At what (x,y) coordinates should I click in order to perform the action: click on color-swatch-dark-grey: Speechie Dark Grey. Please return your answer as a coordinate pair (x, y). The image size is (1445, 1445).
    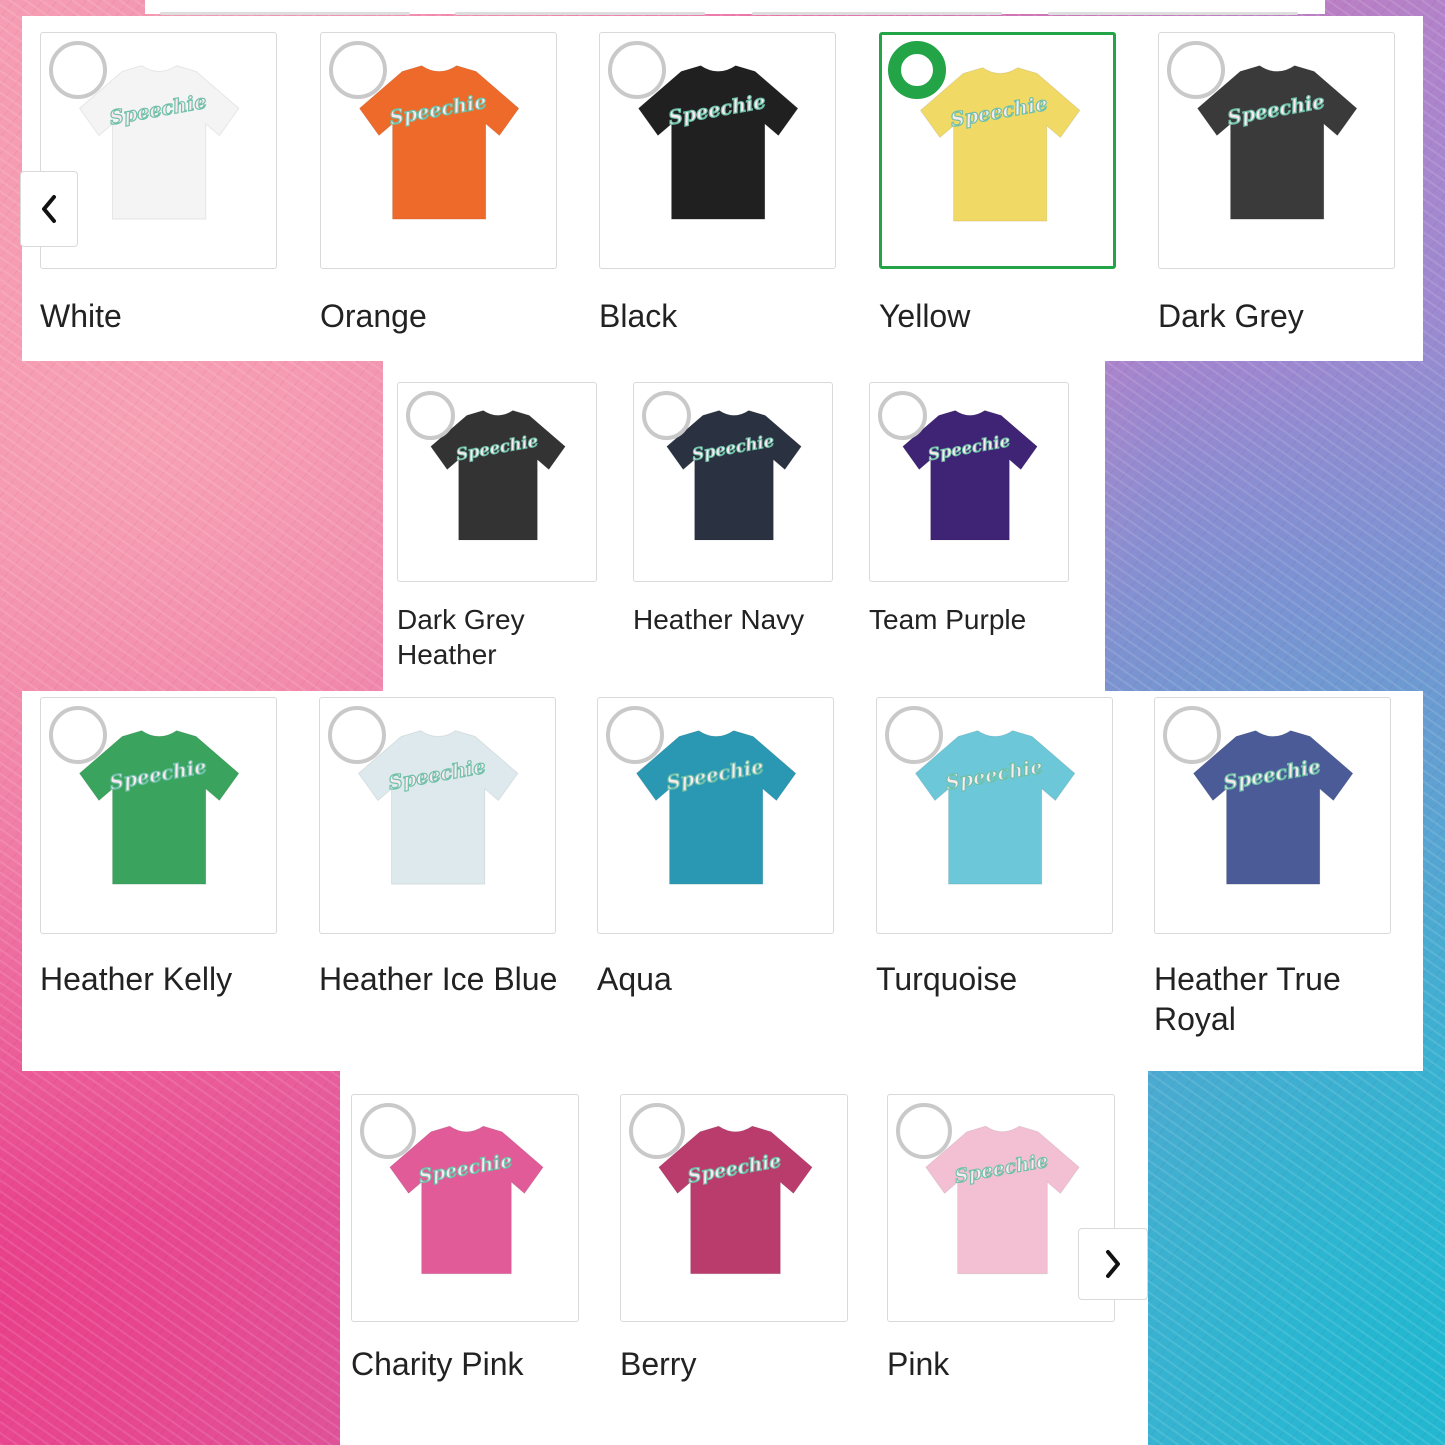
    Looking at the image, I should click on (1288, 209).